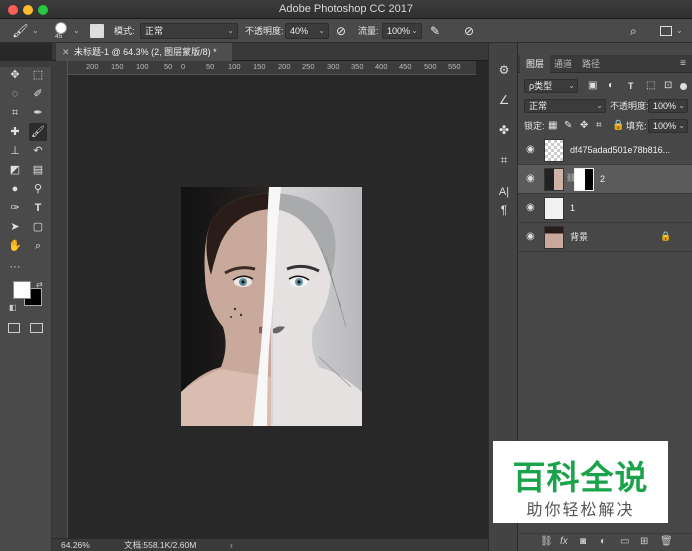 This screenshot has width=692, height=551. I want to click on layer-mask-thumbnail, so click(584, 179).